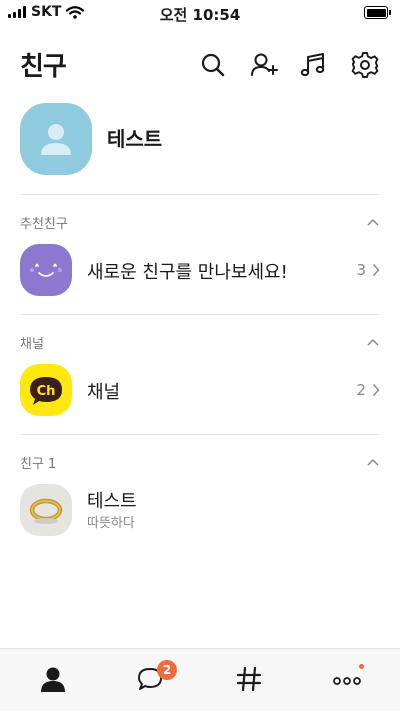 The height and width of the screenshot is (711, 400). I want to click on channel-logo-icon: Ch, so click(46, 391).